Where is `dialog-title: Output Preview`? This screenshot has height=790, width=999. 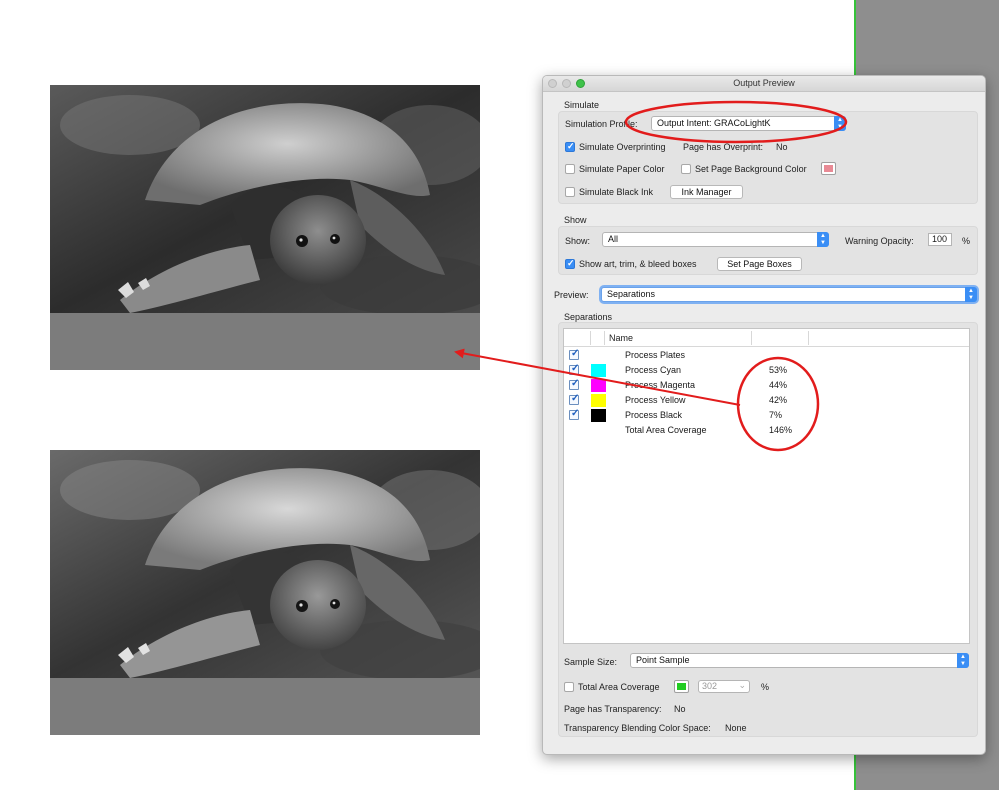
dialog-title: Output Preview is located at coordinates (764, 83).